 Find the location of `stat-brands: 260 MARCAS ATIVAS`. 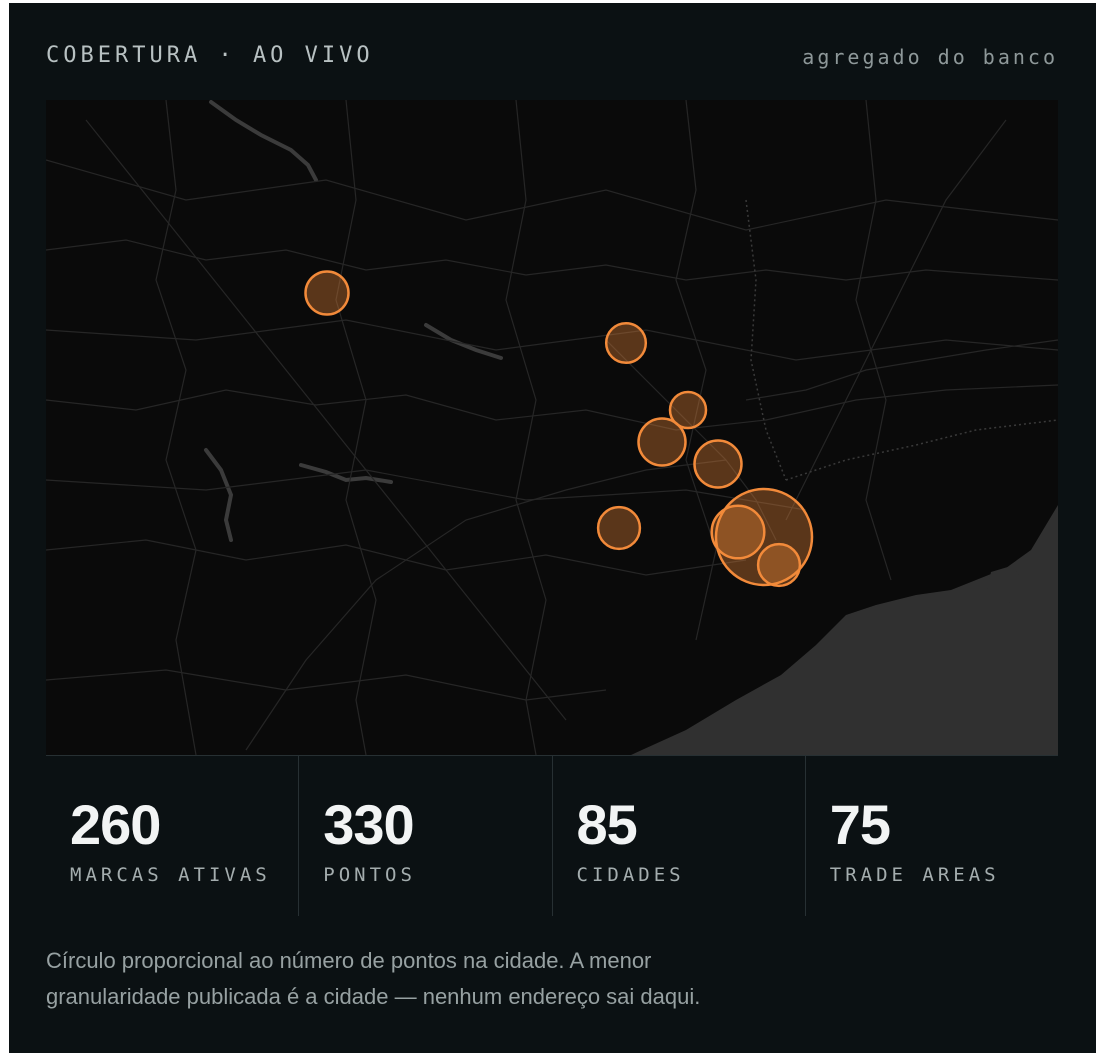

stat-brands: 260 MARCAS ATIVAS is located at coordinates (172, 836).